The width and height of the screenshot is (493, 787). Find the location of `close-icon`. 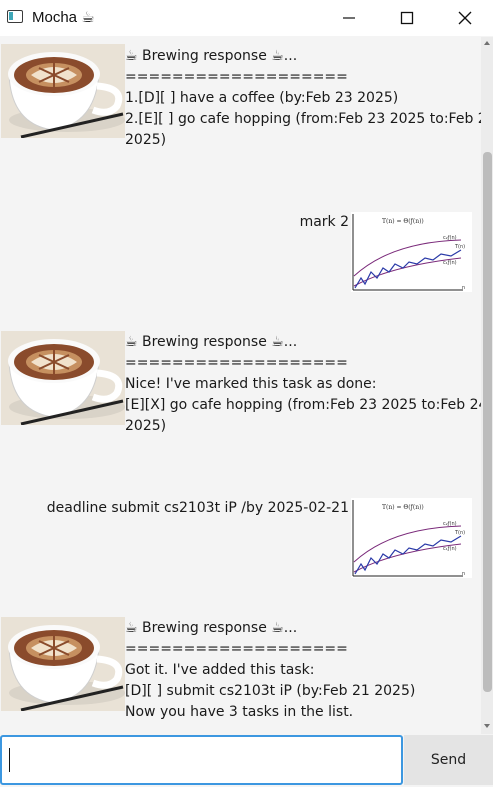

close-icon is located at coordinates (465, 18).